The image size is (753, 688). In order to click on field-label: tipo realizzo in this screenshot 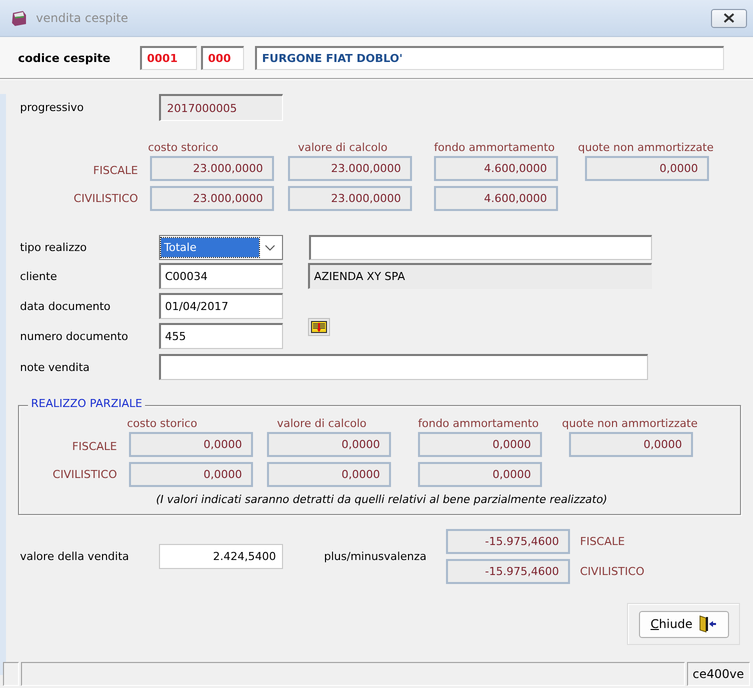, I will do `click(54, 247)`.